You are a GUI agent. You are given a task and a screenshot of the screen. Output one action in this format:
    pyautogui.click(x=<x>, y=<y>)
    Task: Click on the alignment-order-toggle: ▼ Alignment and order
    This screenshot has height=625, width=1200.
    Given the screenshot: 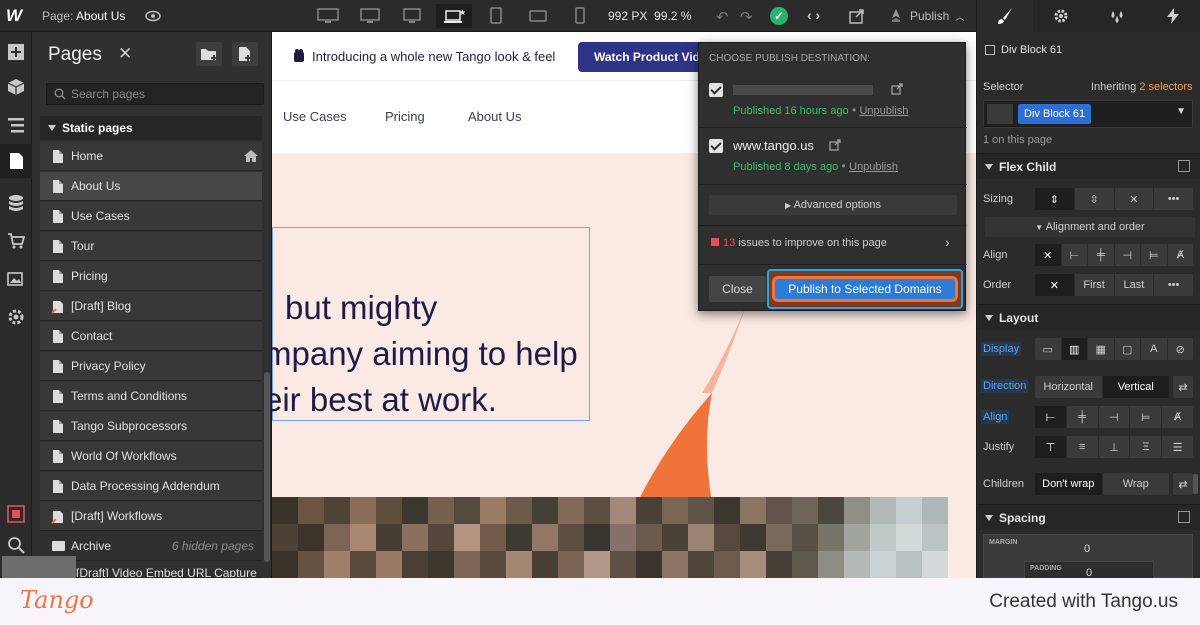 What is the action you would take?
    pyautogui.click(x=1090, y=227)
    